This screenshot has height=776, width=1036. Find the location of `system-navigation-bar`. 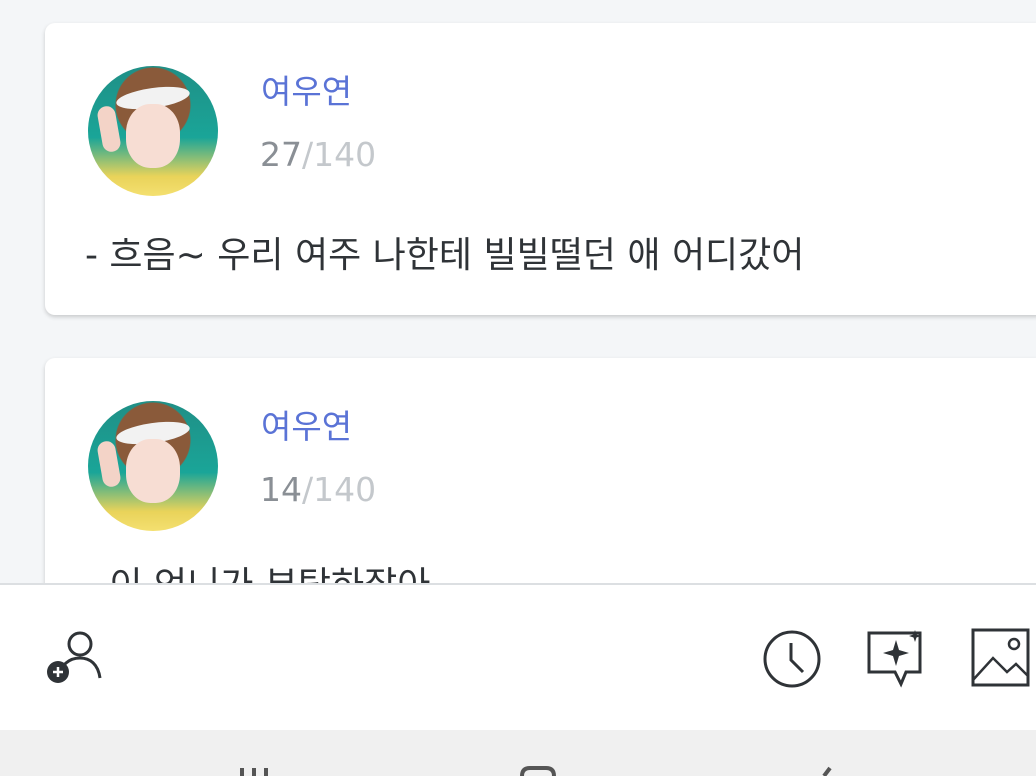

system-navigation-bar is located at coordinates (518, 753).